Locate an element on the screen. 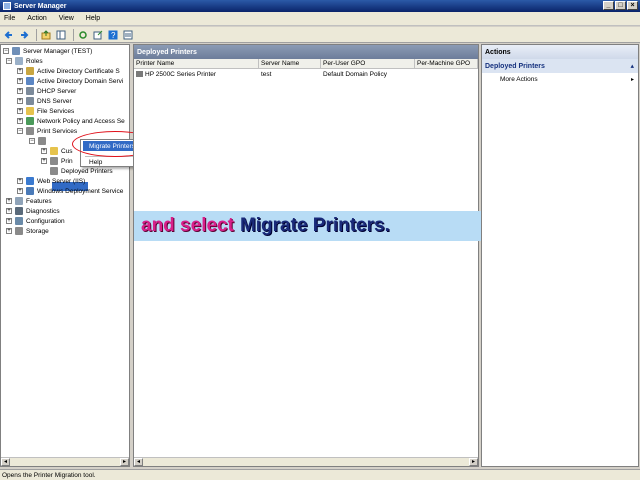  tree-item-roles: − Roles is located at coordinates (24, 61).